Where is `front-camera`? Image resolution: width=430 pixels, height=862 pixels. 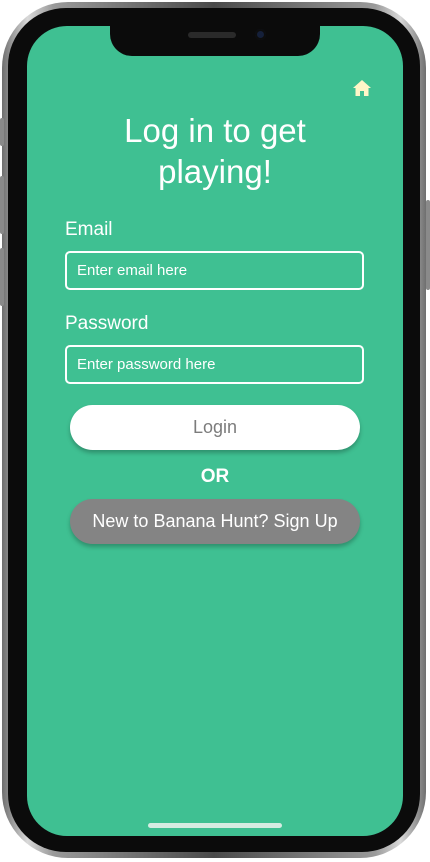
front-camera is located at coordinates (260, 34).